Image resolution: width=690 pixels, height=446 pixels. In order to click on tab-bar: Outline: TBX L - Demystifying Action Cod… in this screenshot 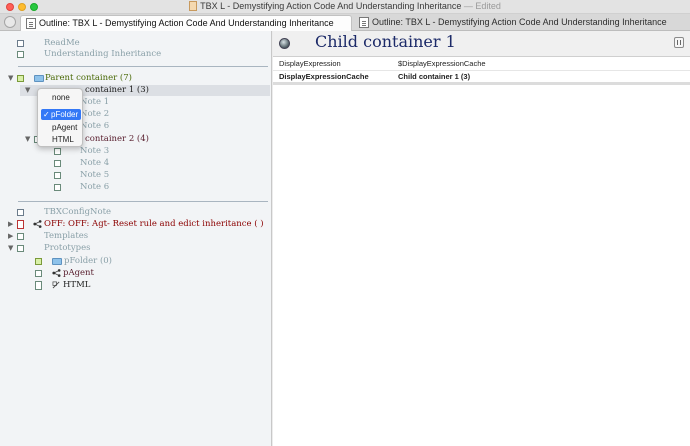, I will do `click(345, 22)`.